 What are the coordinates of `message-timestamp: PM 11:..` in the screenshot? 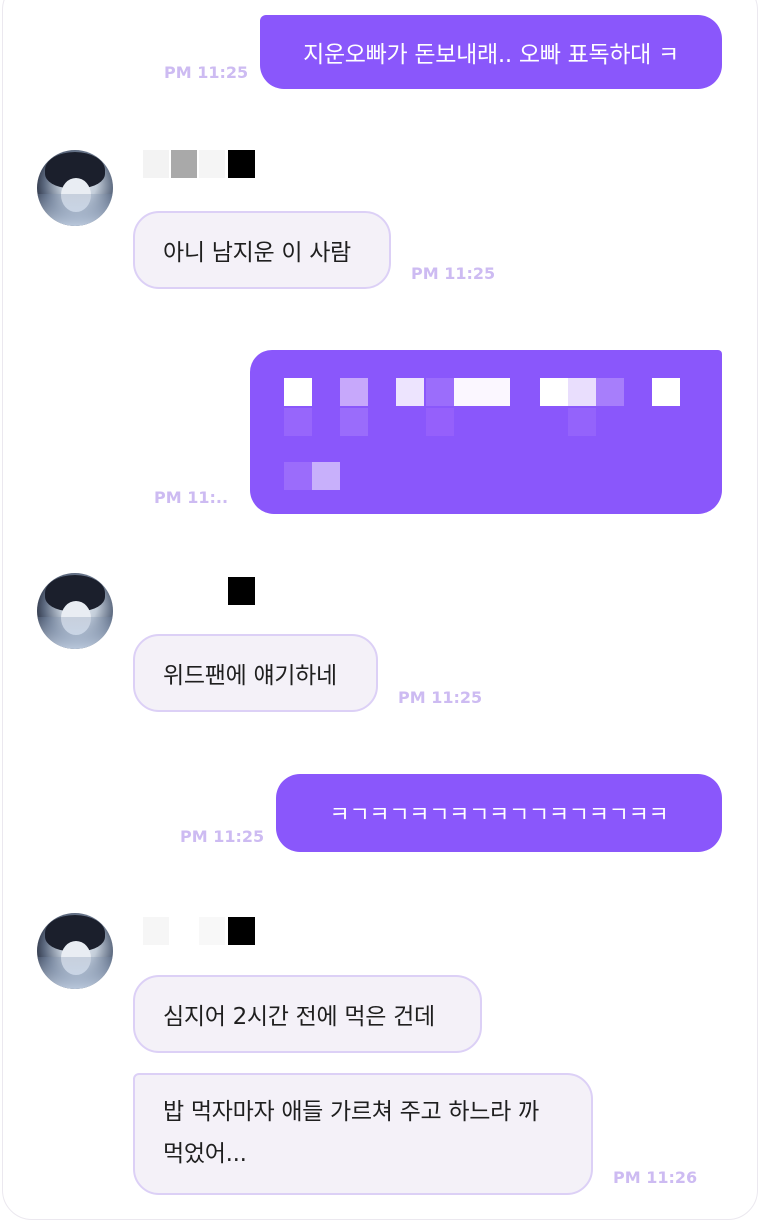 It's located at (191, 497).